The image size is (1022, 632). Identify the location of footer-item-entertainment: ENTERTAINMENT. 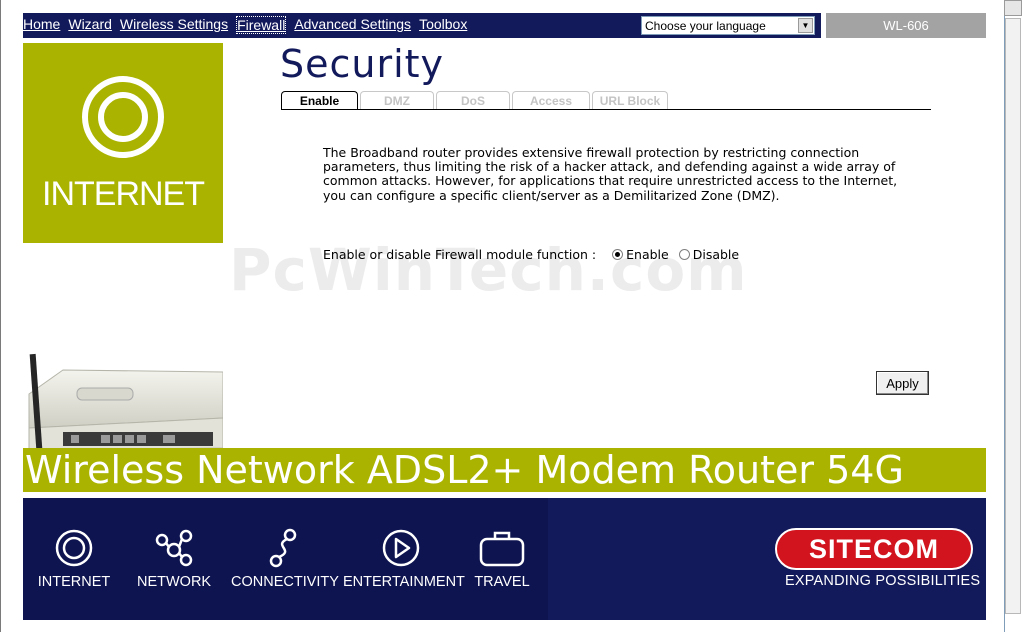
(404, 559).